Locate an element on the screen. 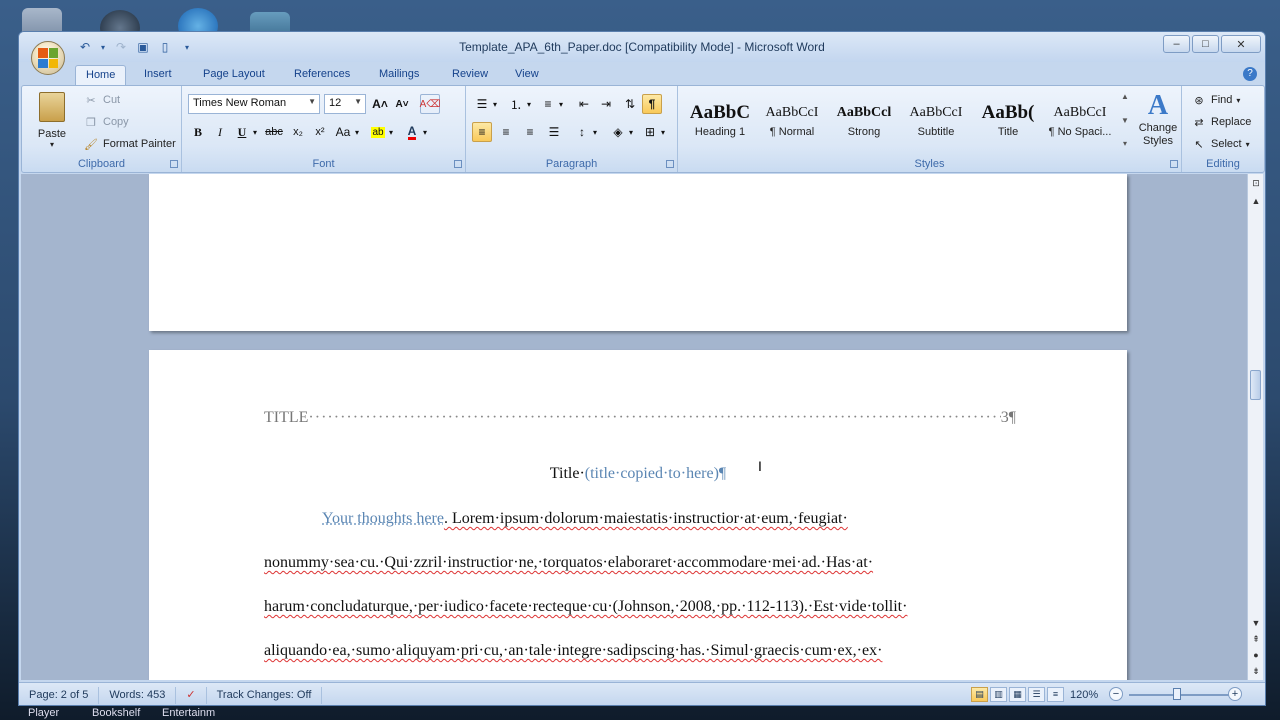  tab-insert: Insert is located at coordinates (158, 75).